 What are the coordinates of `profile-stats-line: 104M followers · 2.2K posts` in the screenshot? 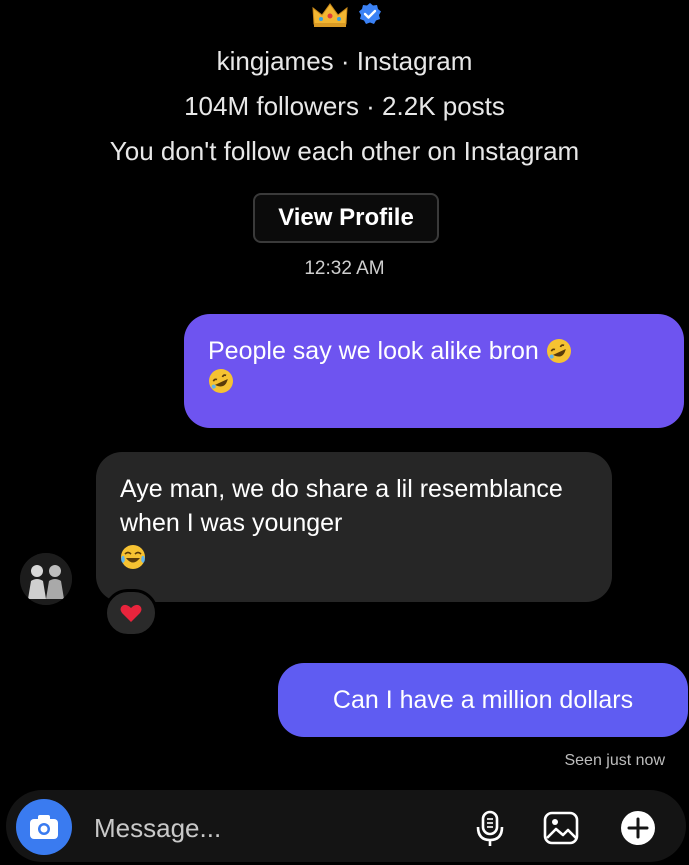 It's located at (344, 106).